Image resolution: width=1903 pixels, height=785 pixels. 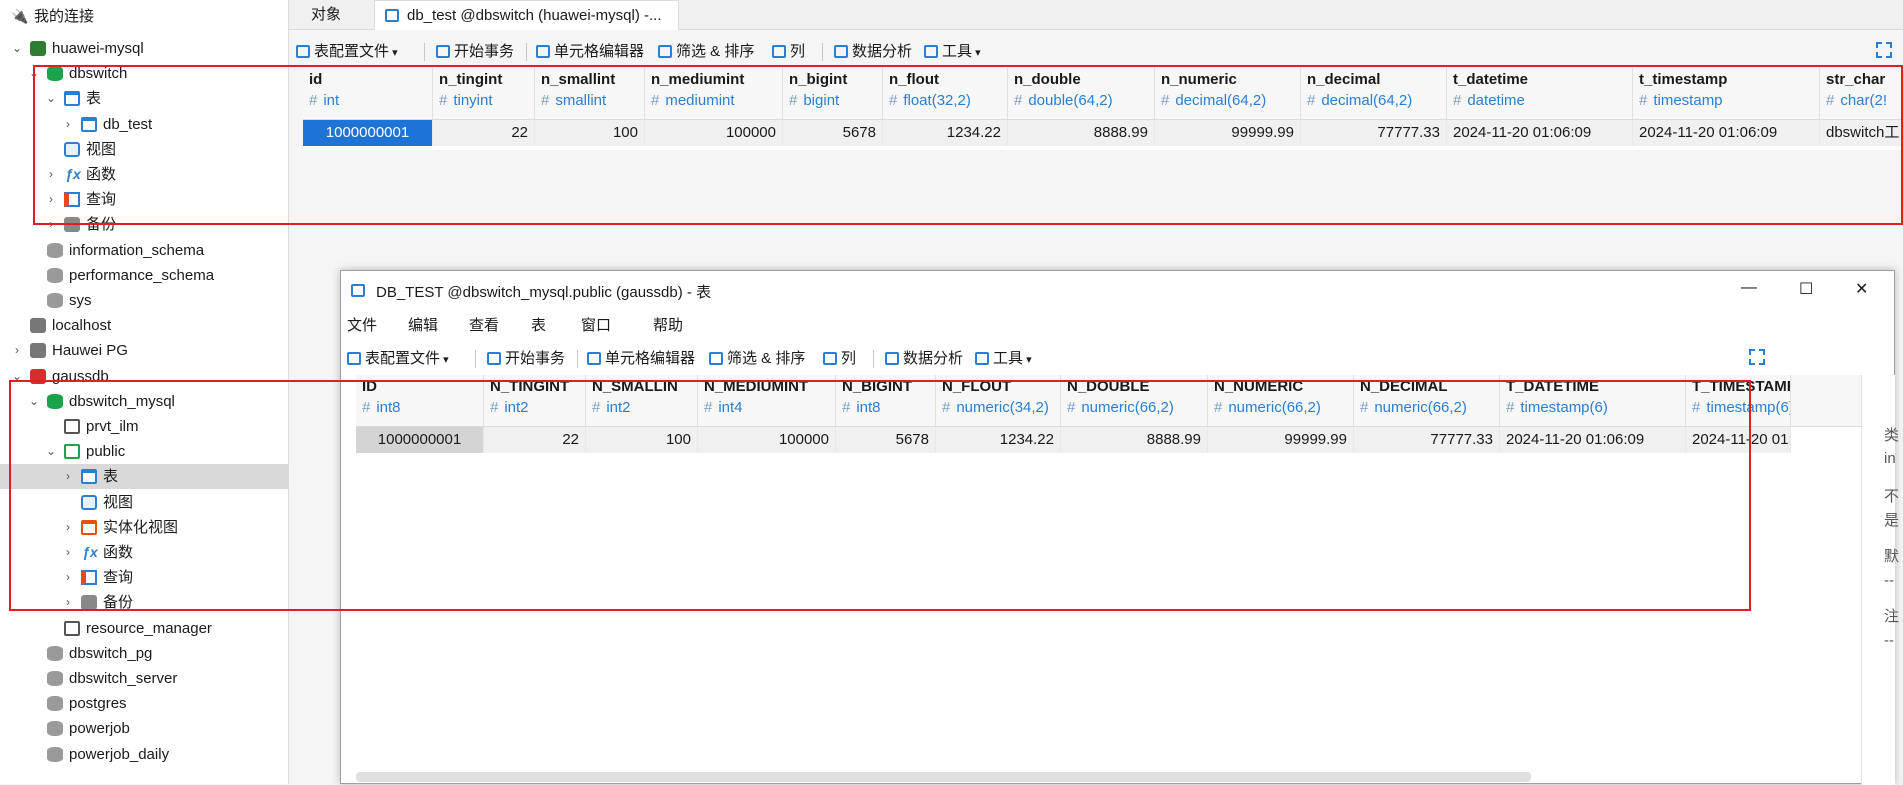 I want to click on column-header: n_numeric # decimal(64,2), so click(x=1228, y=93).